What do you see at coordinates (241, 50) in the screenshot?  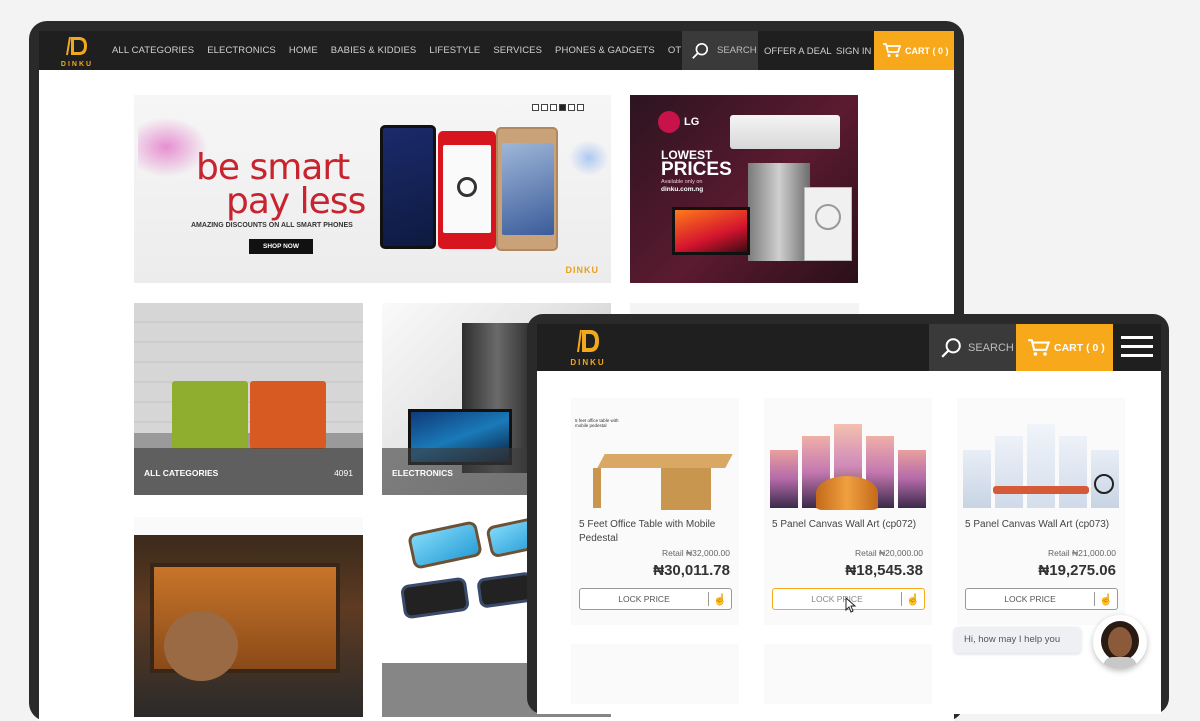 I see `nav-electronics: ELECTRONICS` at bounding box center [241, 50].